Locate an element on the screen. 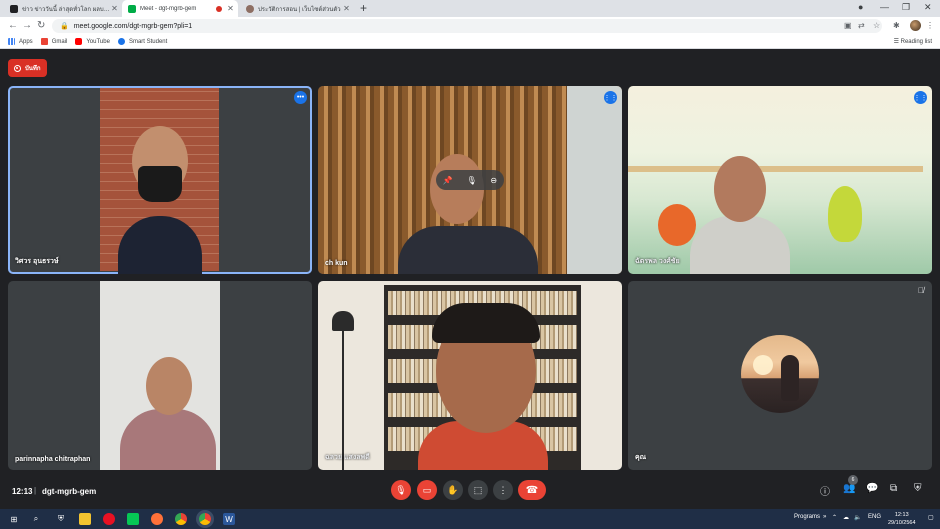 This screenshot has width=940, height=529. mic-off-icon: 🎙 is located at coordinates (401, 489).